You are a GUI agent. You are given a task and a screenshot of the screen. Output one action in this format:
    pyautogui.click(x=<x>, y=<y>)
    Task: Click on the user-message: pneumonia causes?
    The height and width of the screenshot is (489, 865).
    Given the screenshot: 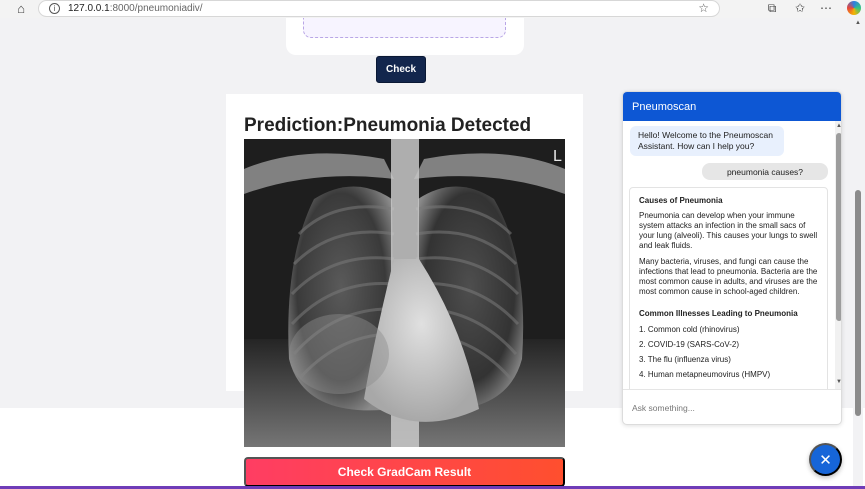 What is the action you would take?
    pyautogui.click(x=765, y=171)
    